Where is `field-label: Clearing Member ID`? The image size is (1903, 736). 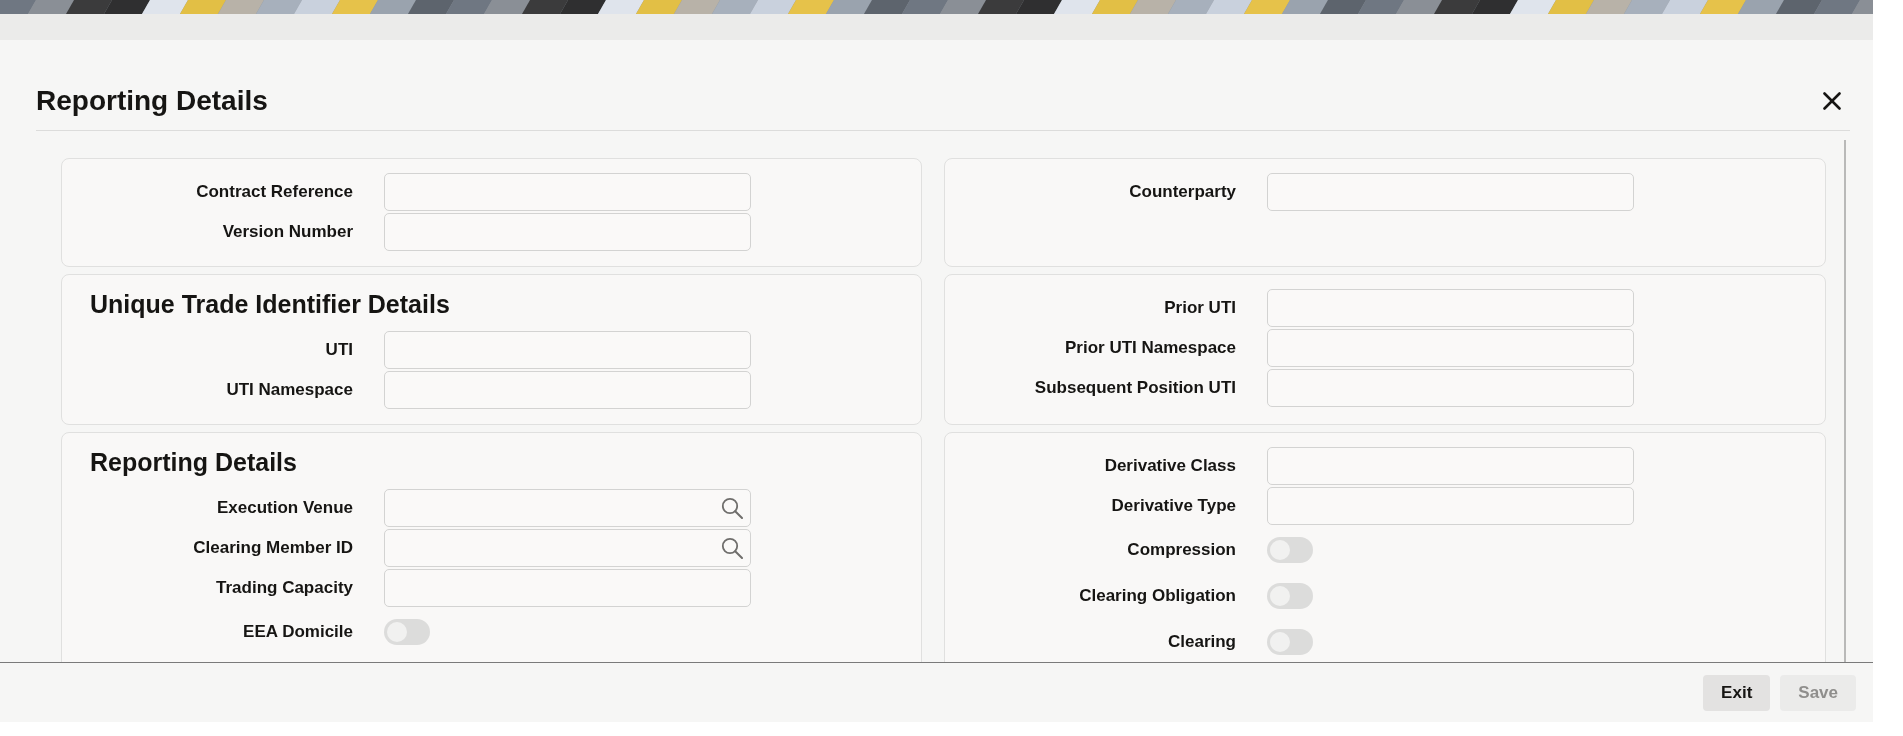
field-label: Clearing Member ID is located at coordinates (273, 548).